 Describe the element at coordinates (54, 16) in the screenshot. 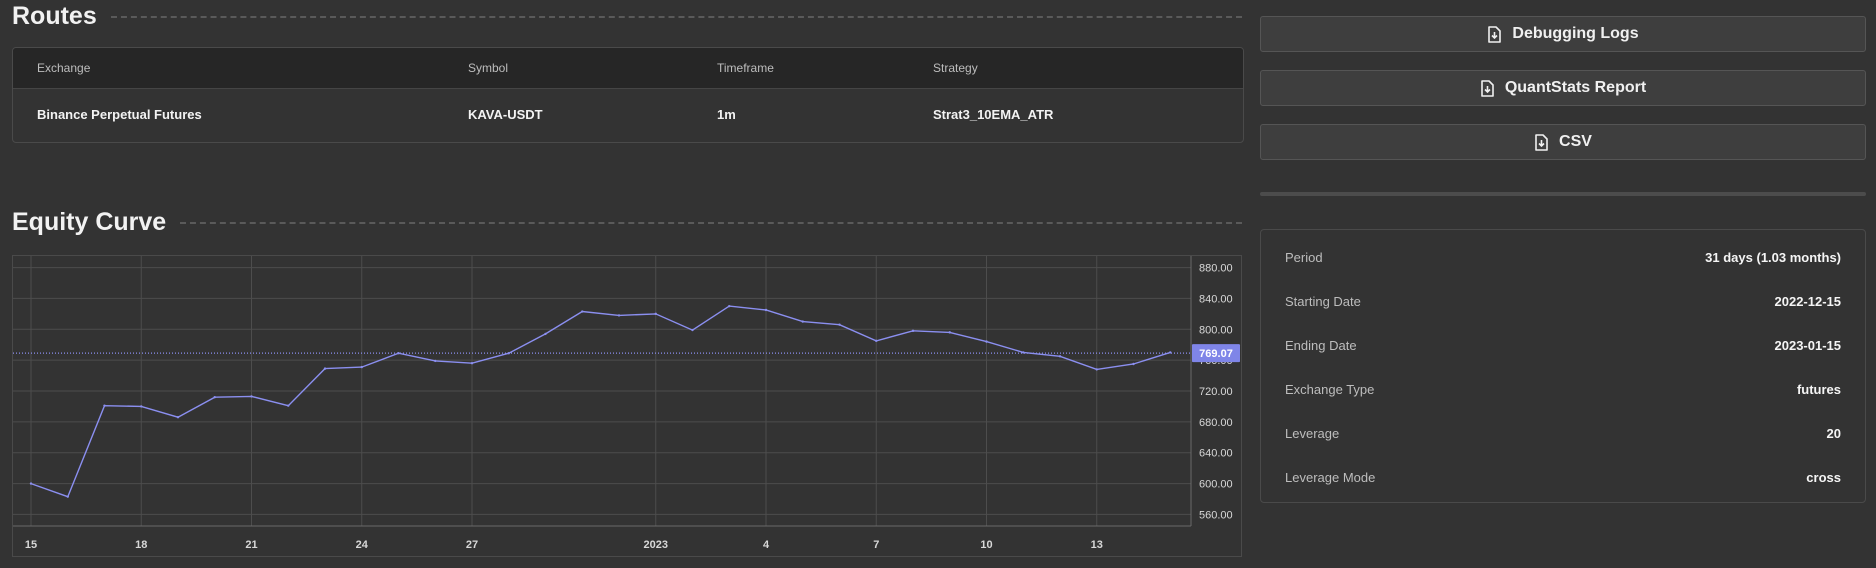

I see `routes-title: Routes` at that location.